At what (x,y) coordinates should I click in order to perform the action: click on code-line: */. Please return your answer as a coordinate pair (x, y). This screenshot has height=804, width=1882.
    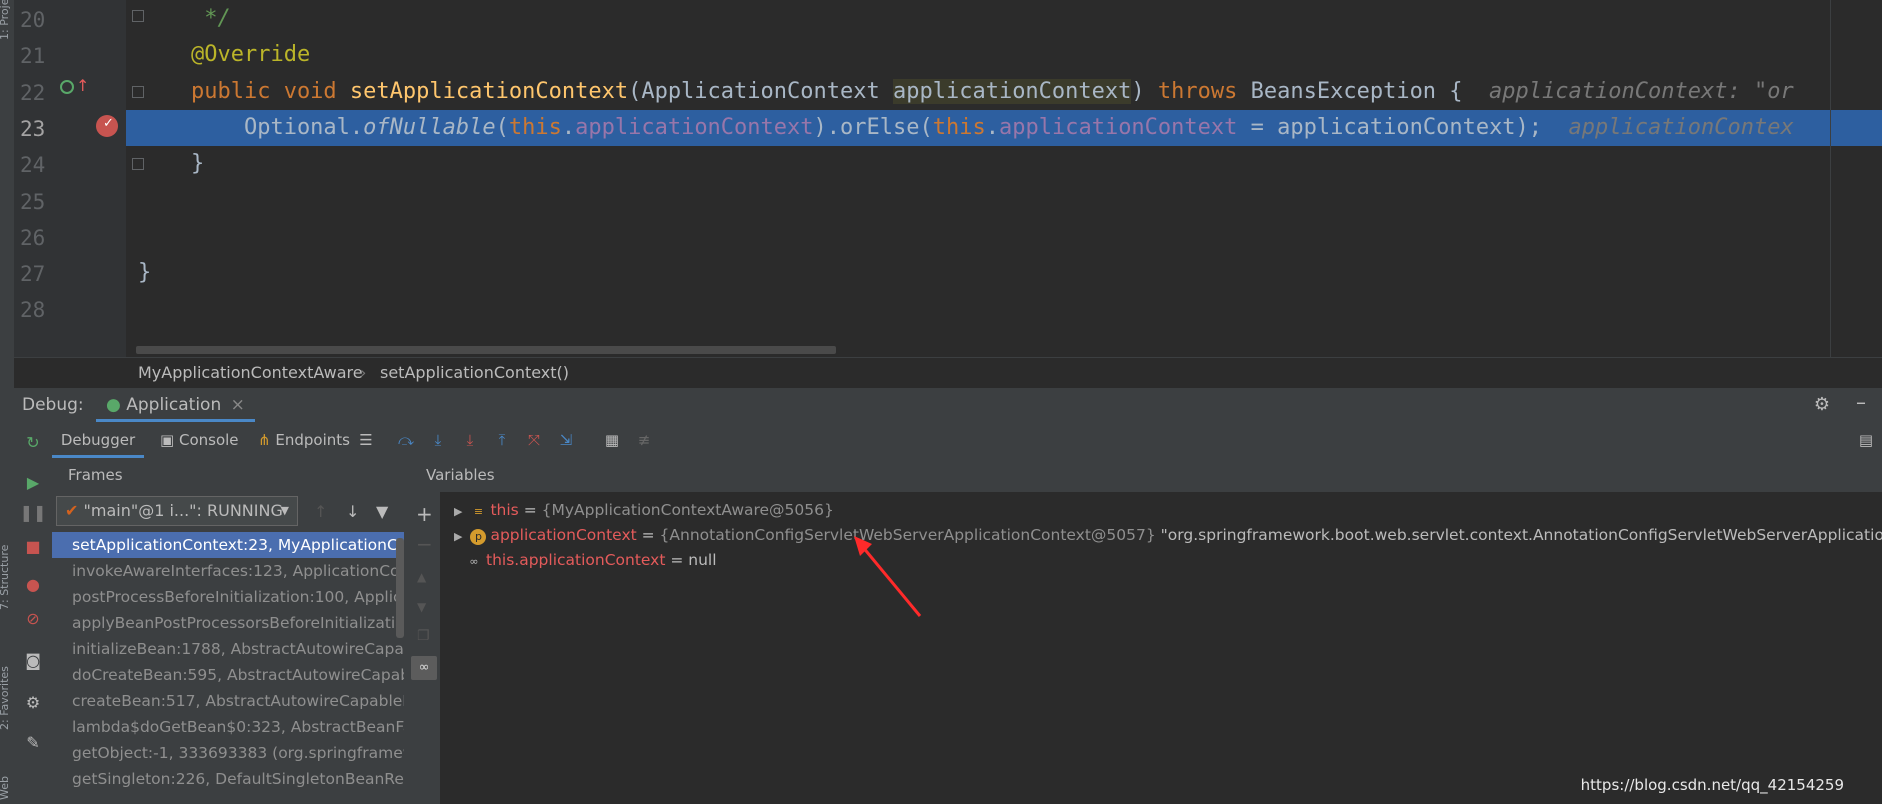
    Looking at the image, I should click on (184, 19).